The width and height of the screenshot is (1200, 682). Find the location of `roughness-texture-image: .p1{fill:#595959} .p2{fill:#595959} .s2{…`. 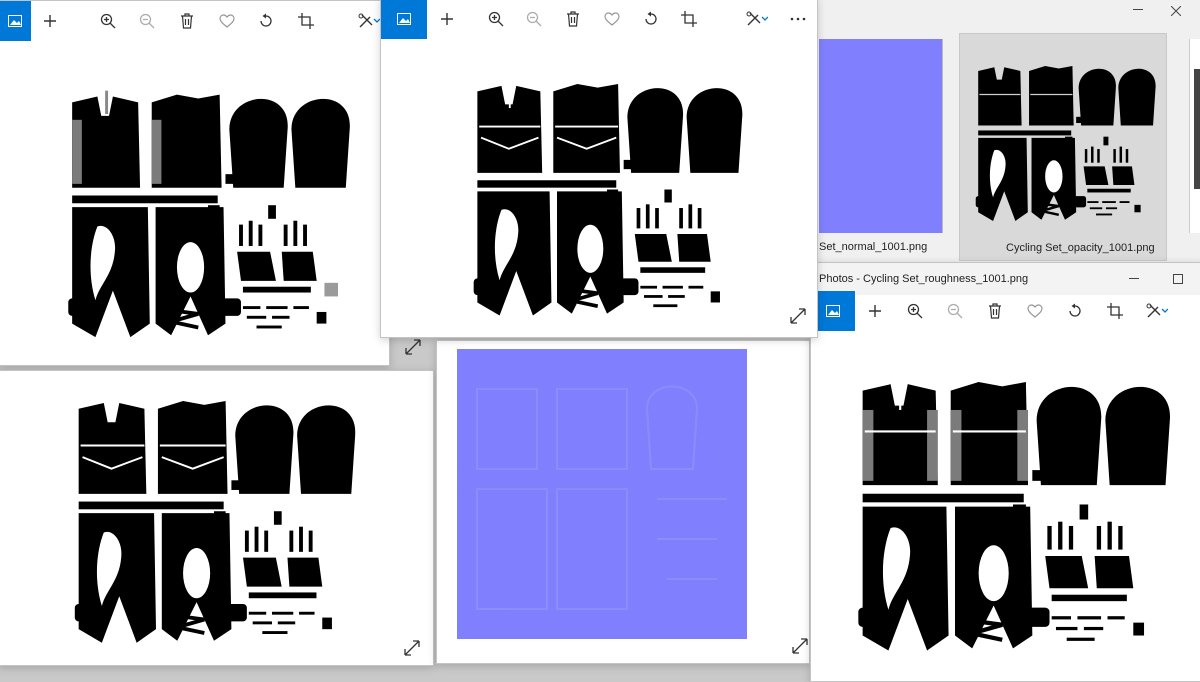

roughness-texture-image: .p1{fill:#595959} .p2{fill:#595959} .s2{… is located at coordinates (1013, 512).